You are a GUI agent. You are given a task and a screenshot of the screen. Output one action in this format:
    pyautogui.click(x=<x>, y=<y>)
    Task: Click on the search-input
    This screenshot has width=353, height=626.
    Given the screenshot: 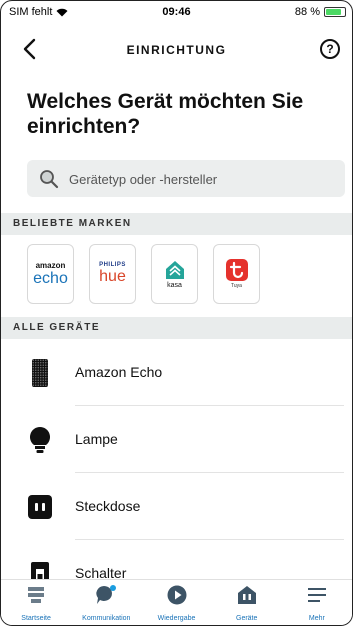 What is the action you would take?
    pyautogui.click(x=201, y=179)
    